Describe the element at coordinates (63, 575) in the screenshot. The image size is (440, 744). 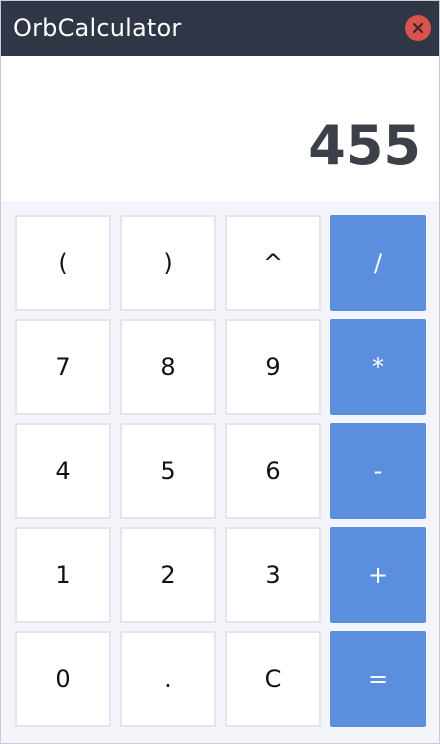
I see `key-1: 1` at that location.